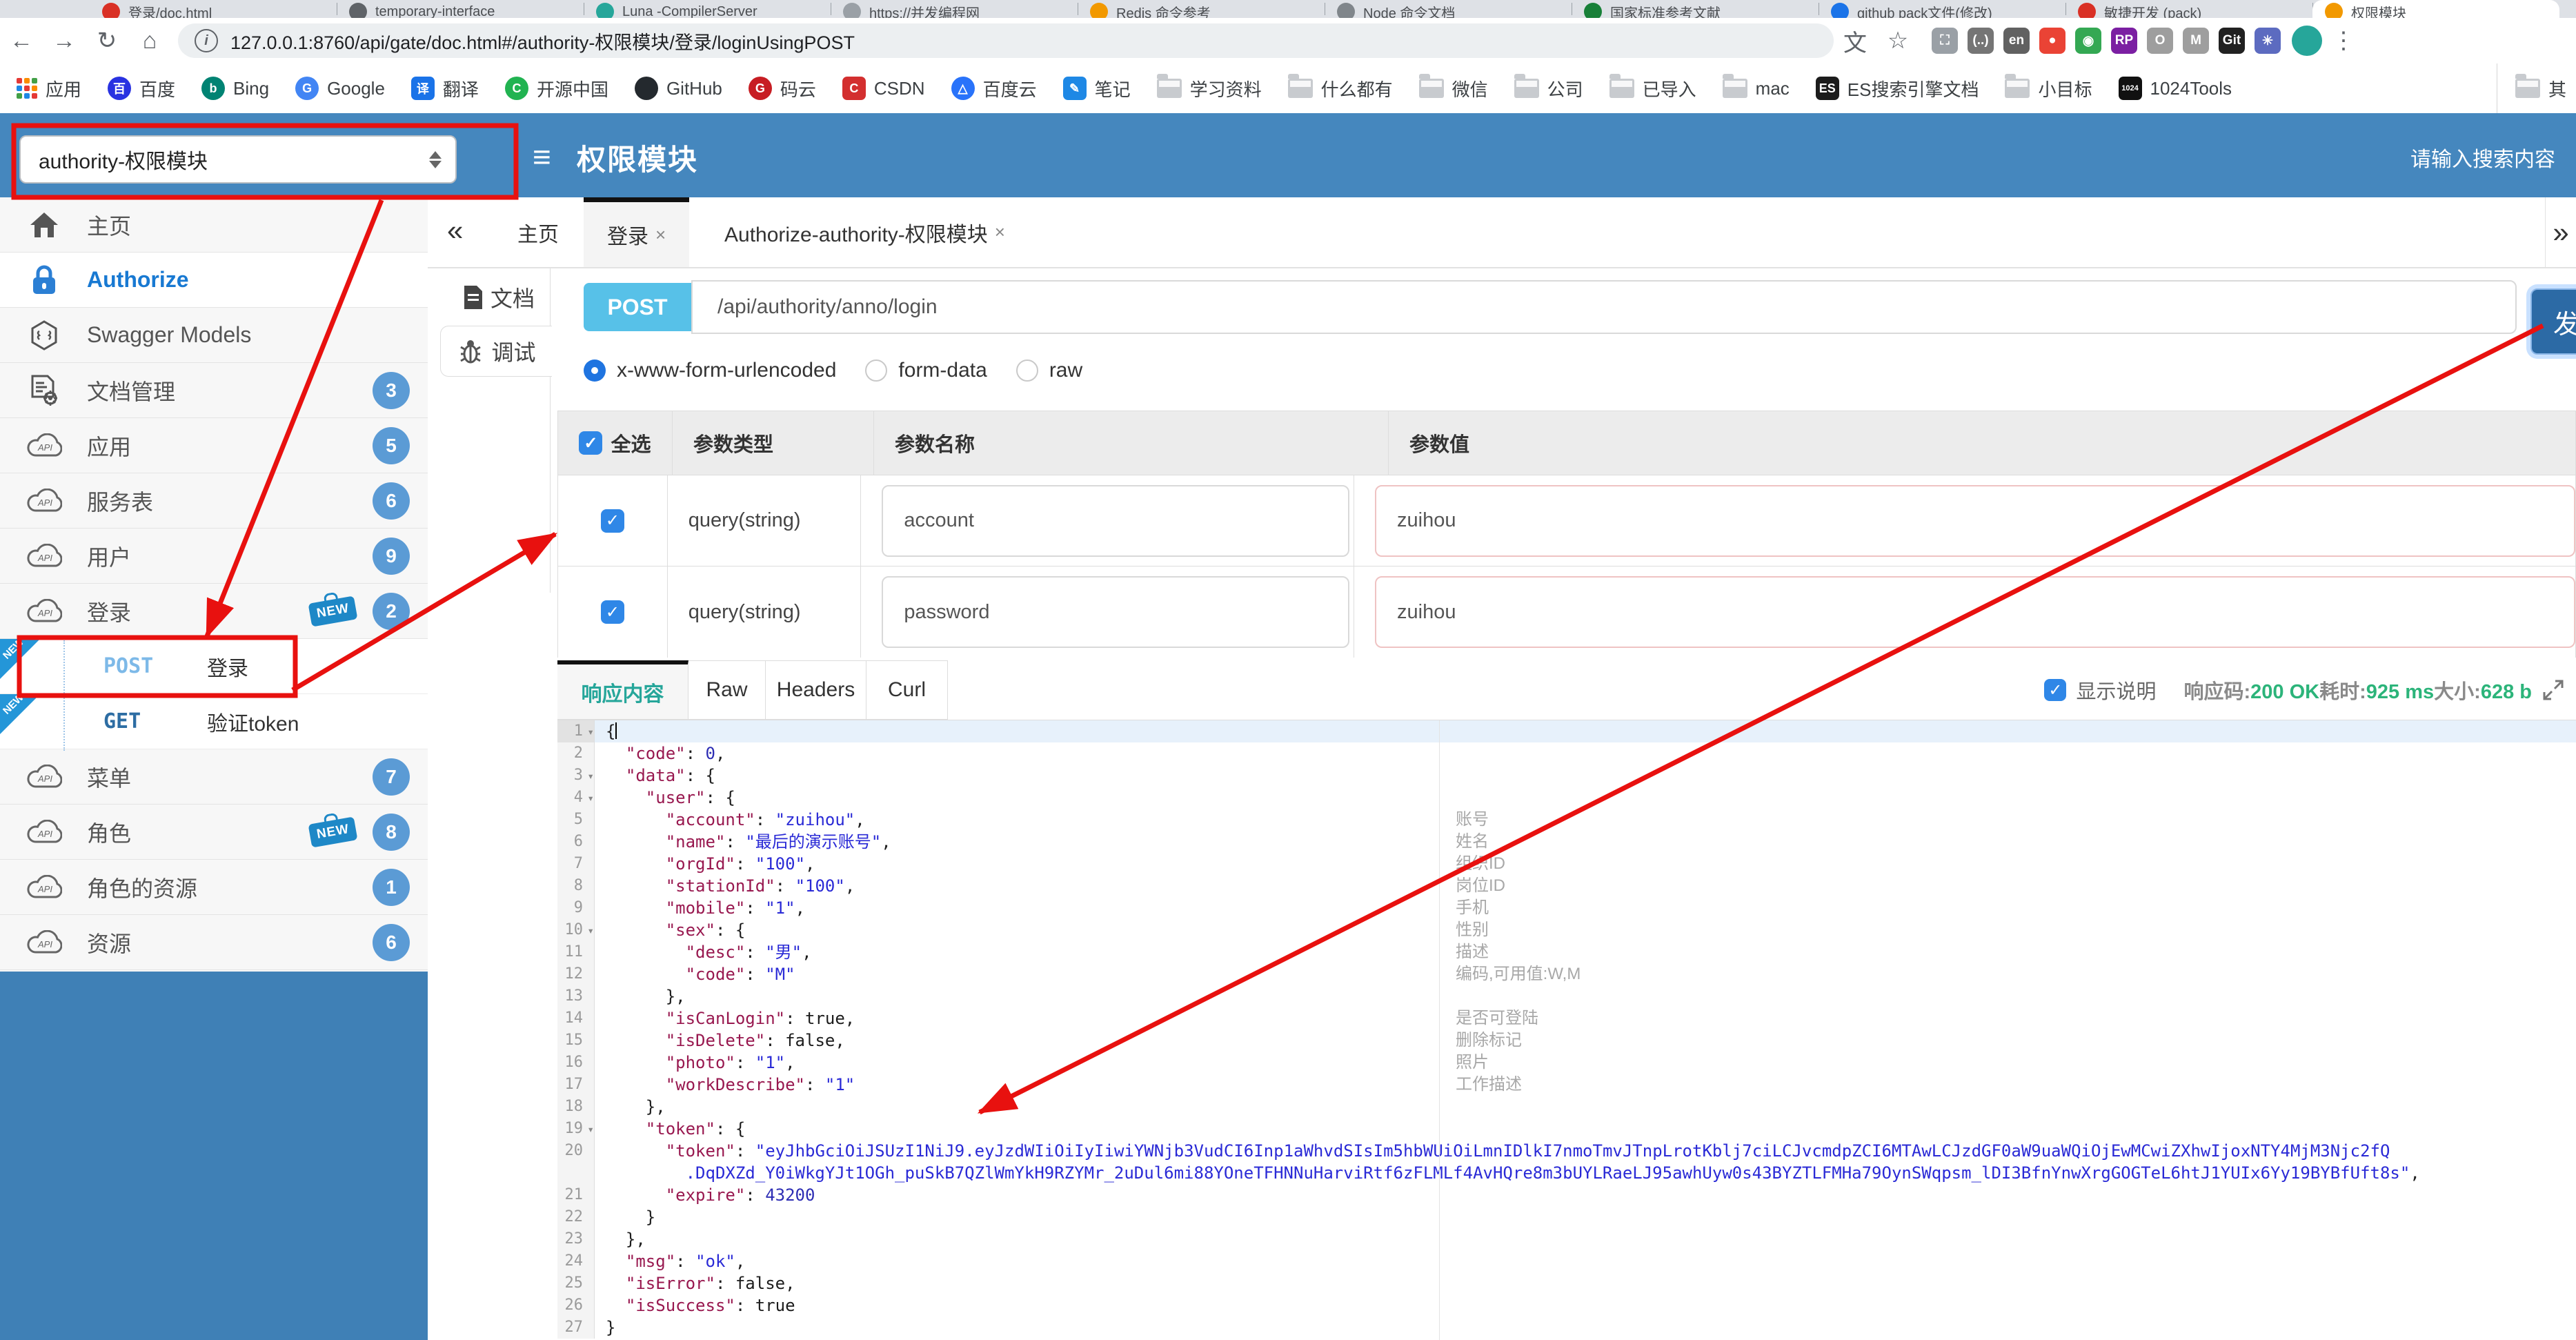  I want to click on radio-form-data, so click(876, 370).